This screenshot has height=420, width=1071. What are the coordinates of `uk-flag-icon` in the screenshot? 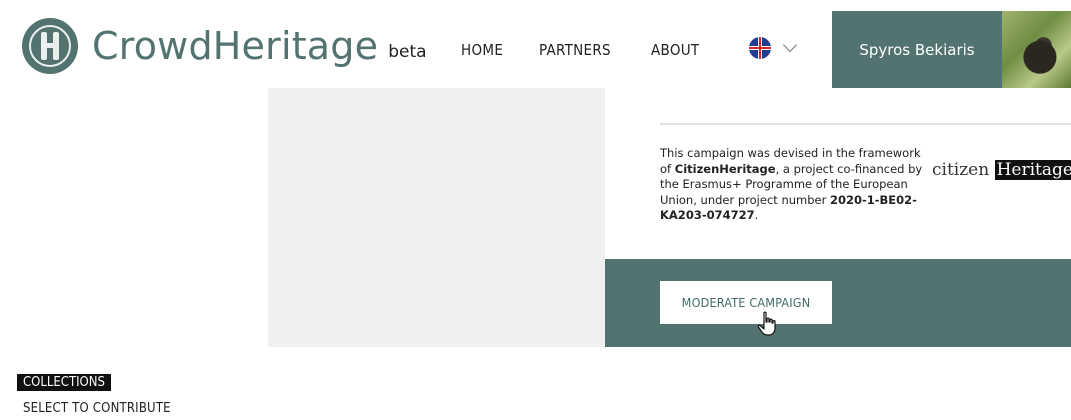 It's located at (760, 48).